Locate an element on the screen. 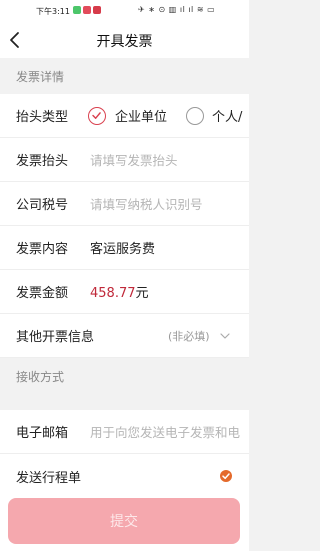  amount-number: 458.77 is located at coordinates (113, 293).